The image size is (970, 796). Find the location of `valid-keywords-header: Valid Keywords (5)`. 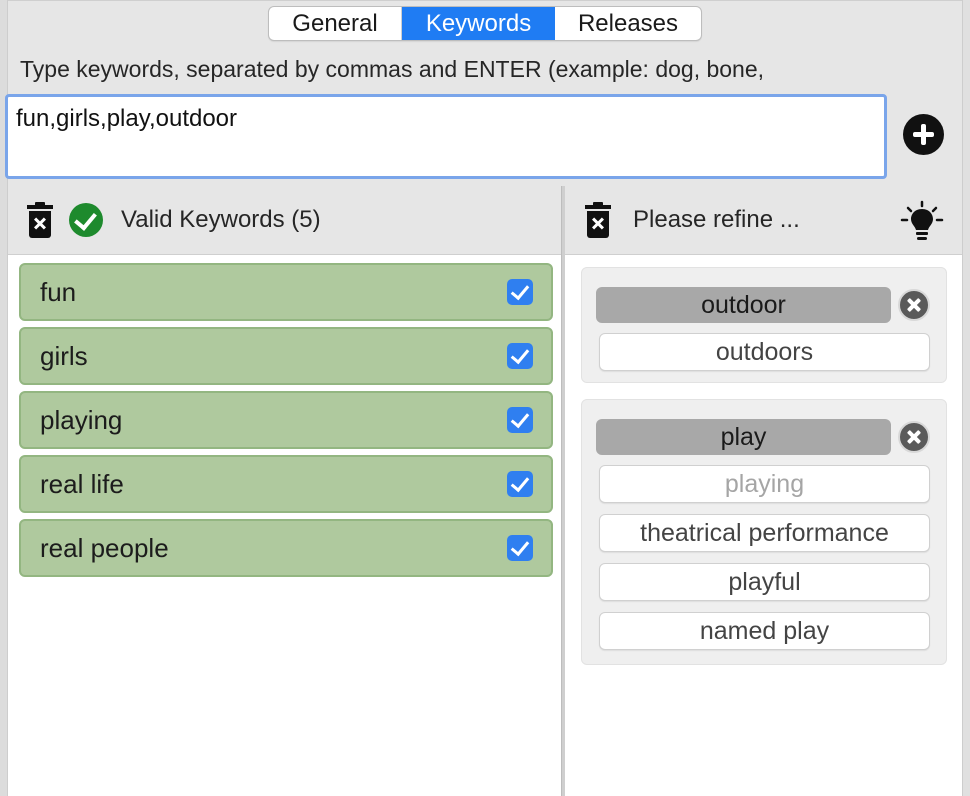

valid-keywords-header: Valid Keywords (5) is located at coordinates (284, 220).